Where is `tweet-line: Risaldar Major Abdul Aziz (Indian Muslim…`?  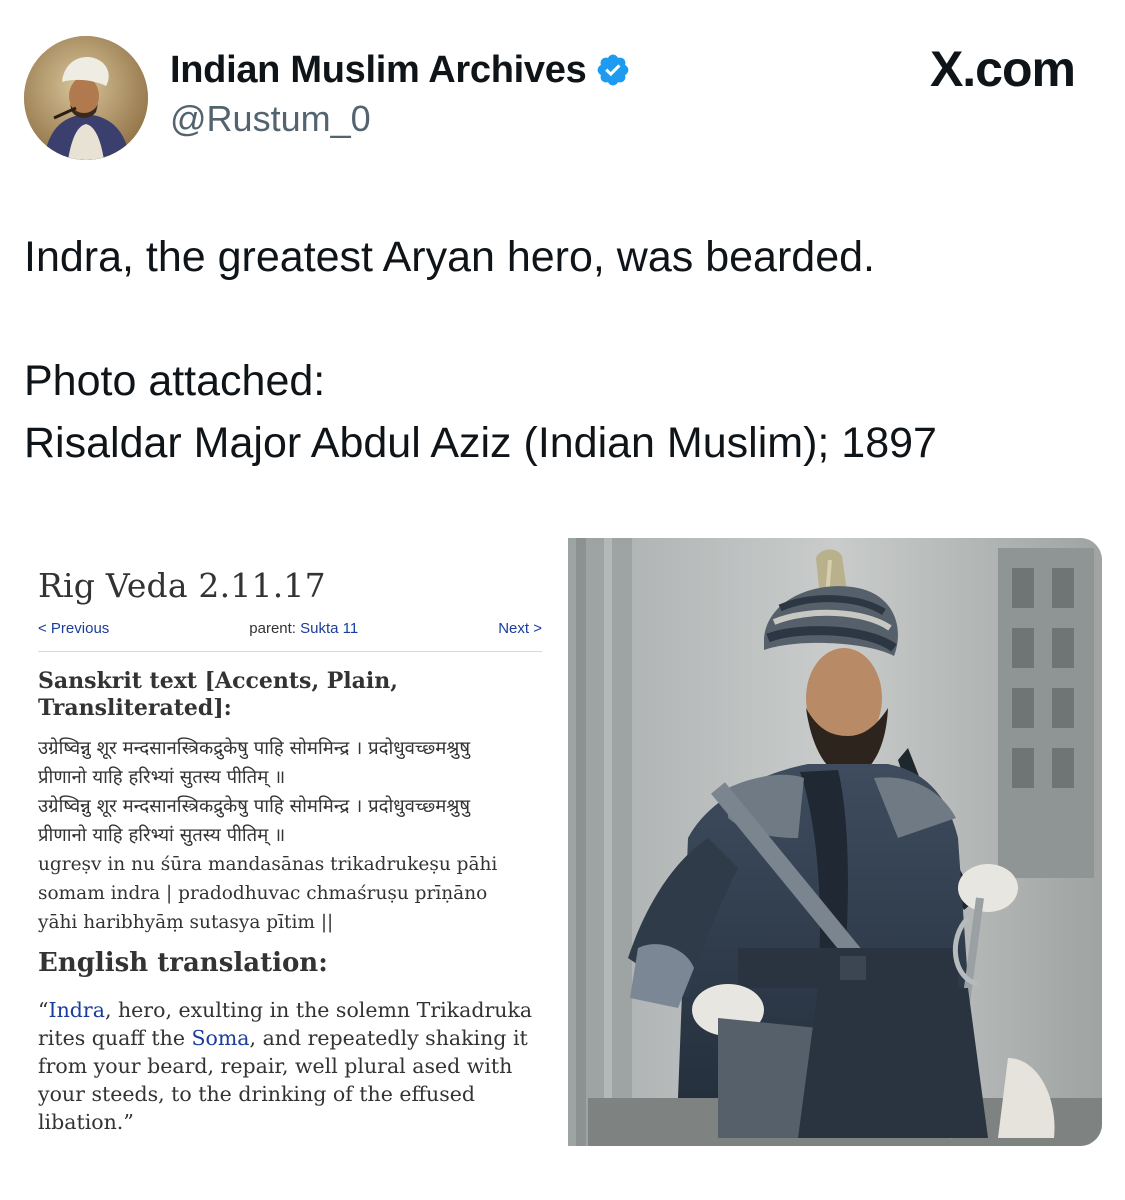 tweet-line: Risaldar Major Abdul Aziz (Indian Muslim… is located at coordinates (480, 443).